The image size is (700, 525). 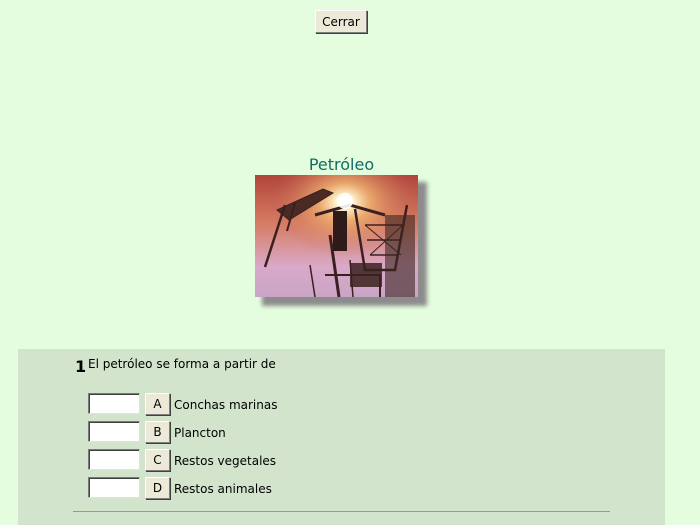 I want to click on oil-pump-photo, so click(x=341, y=240).